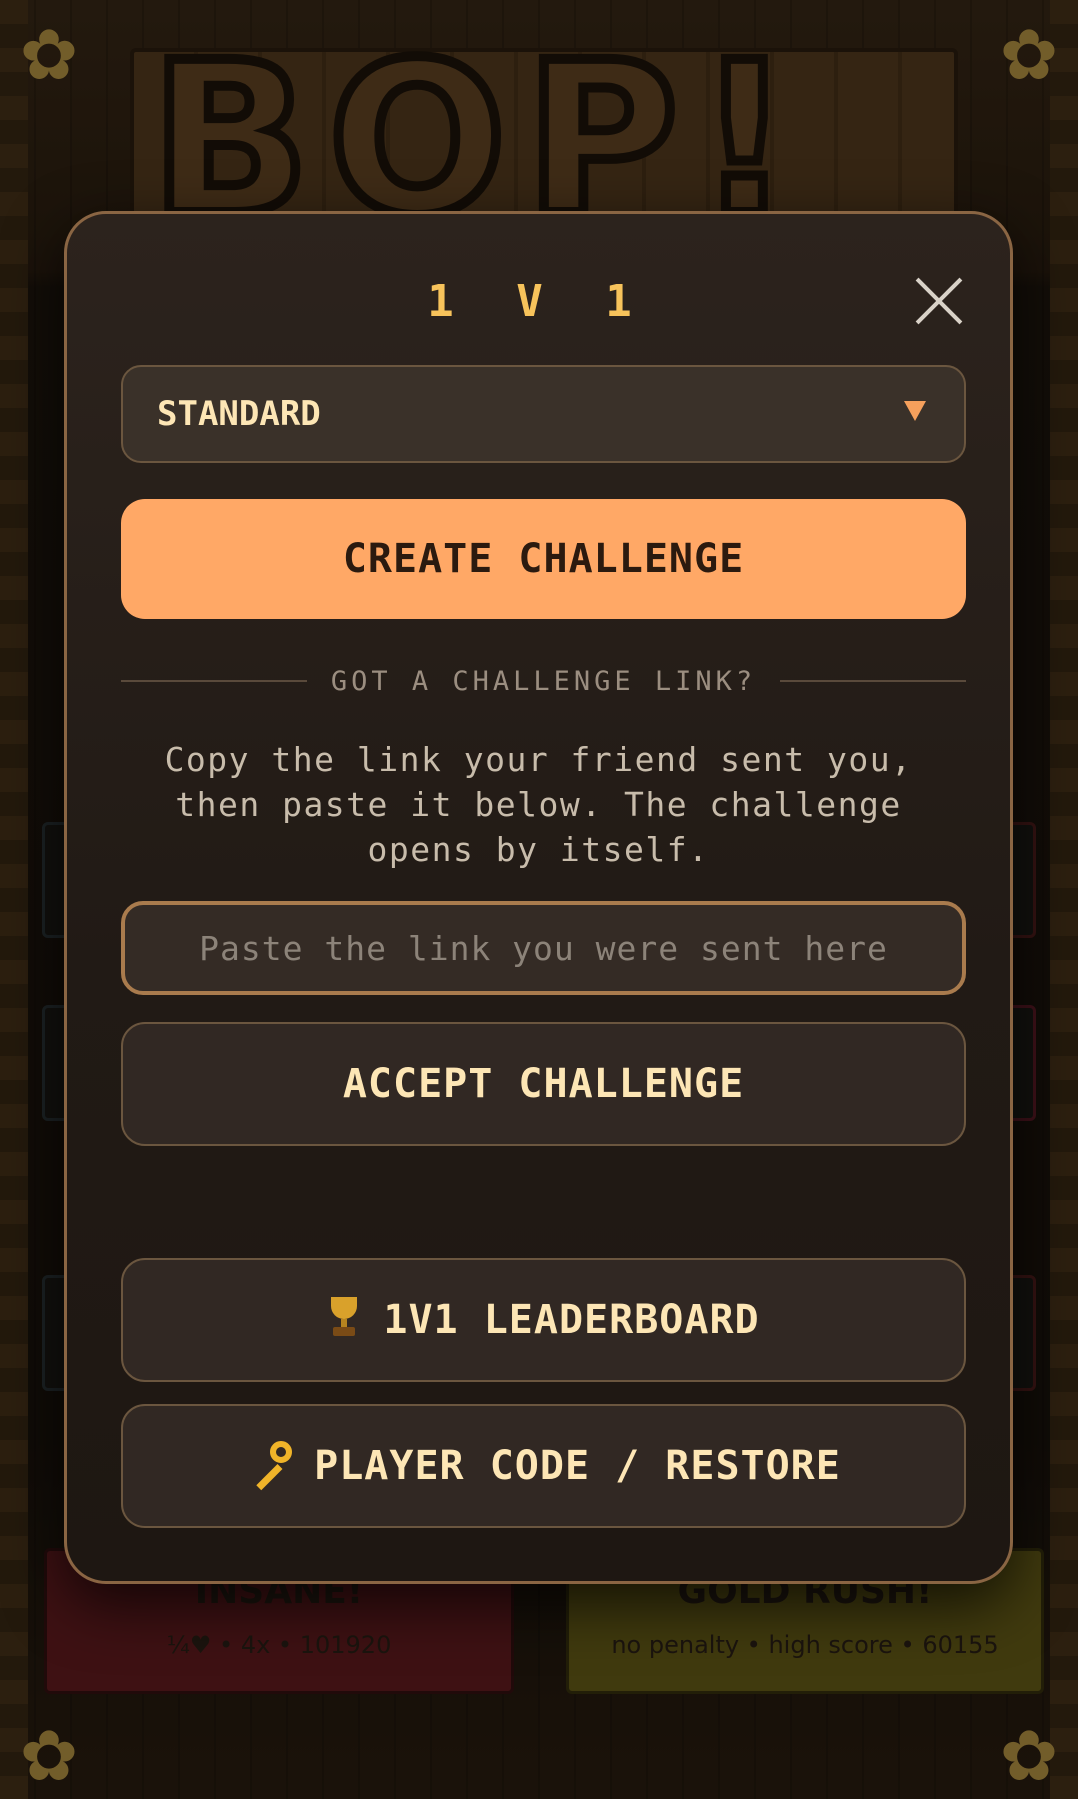 Image resolution: width=1078 pixels, height=1799 pixels. I want to click on mode-select-value: STANDARD, so click(239, 414).